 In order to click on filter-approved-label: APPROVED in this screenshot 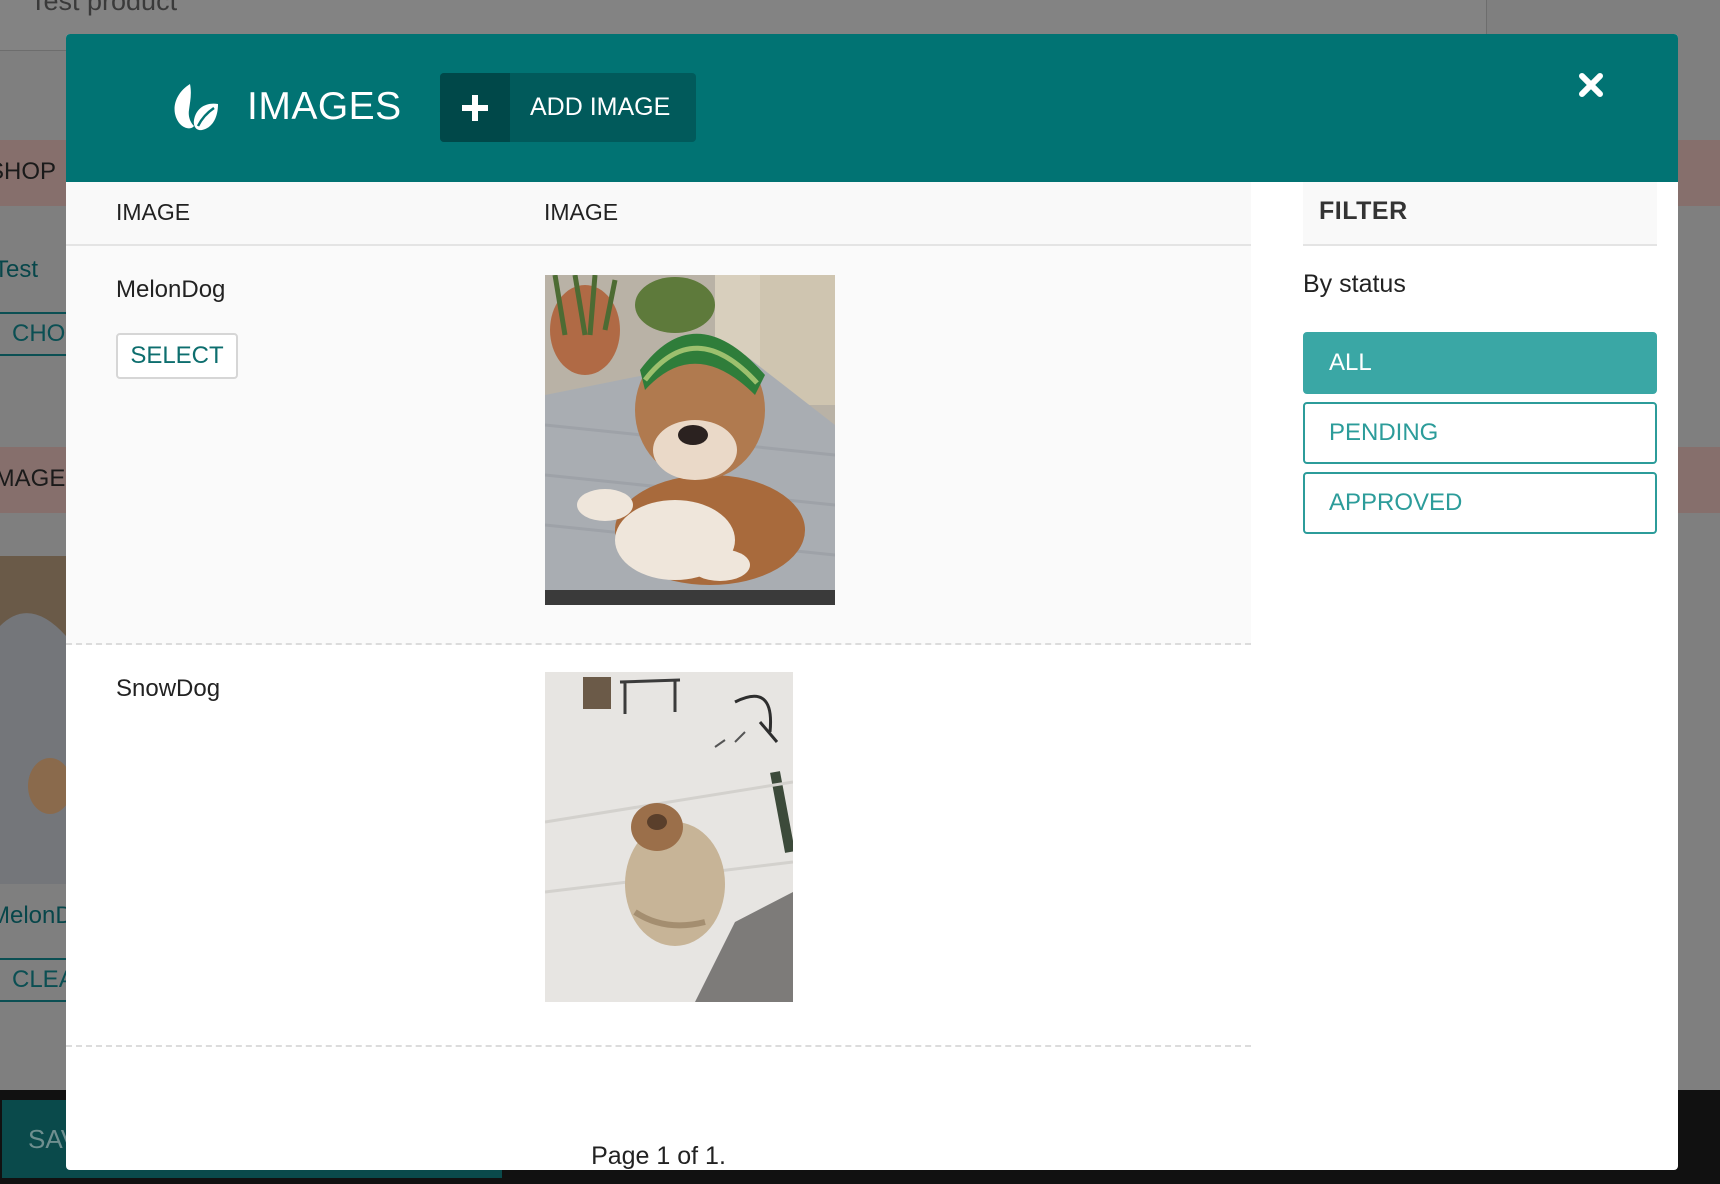, I will do `click(1396, 502)`.